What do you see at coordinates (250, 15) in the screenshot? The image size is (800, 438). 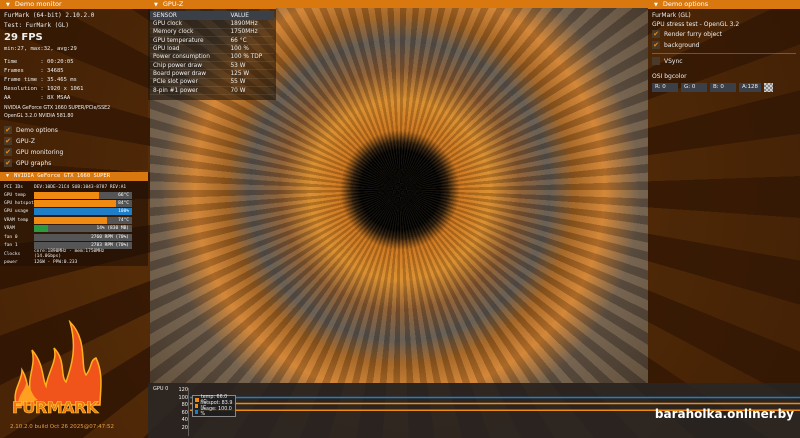 I see `column-header: VALUE` at bounding box center [250, 15].